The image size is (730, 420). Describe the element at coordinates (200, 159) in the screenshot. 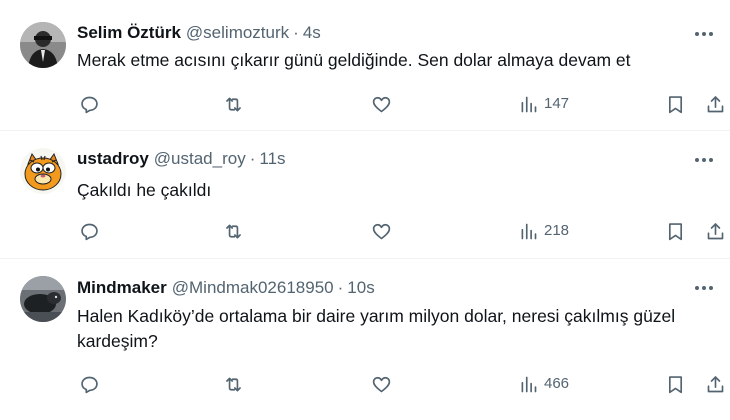

I see `user-handle: @ustad_roy` at that location.